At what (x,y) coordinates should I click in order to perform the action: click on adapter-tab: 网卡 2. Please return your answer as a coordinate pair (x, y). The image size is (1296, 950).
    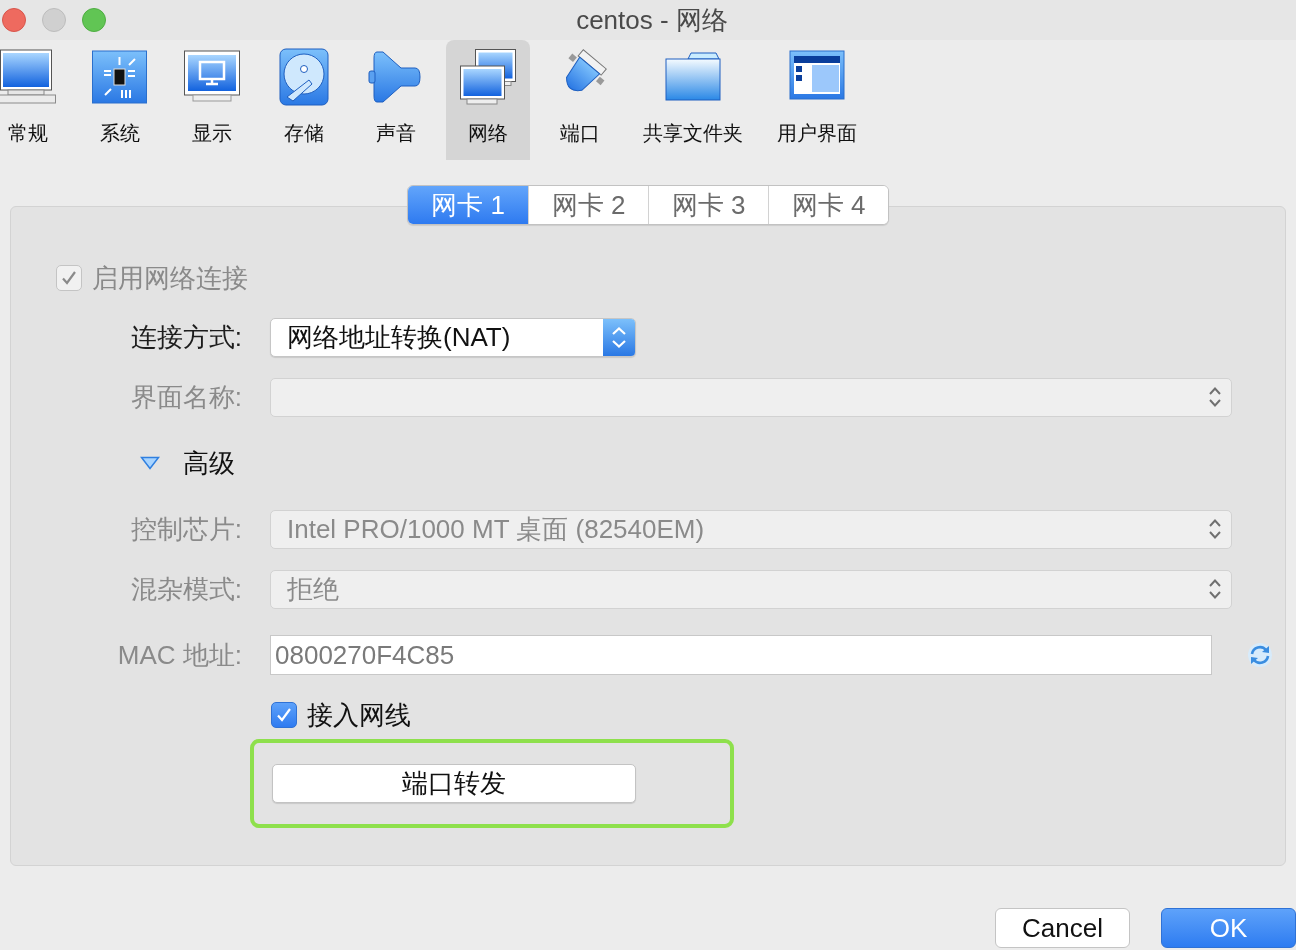
    Looking at the image, I should click on (588, 205).